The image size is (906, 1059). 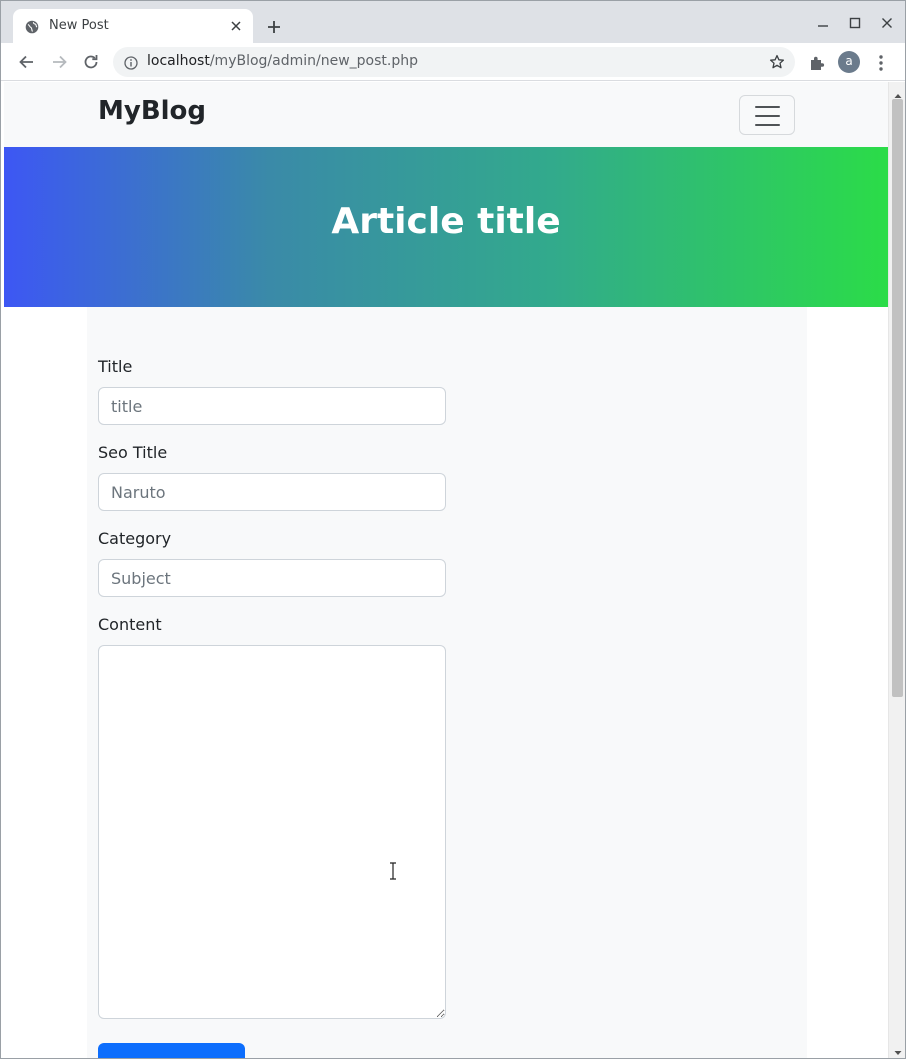 What do you see at coordinates (59, 62) in the screenshot?
I see `forward-arrow-icon` at bounding box center [59, 62].